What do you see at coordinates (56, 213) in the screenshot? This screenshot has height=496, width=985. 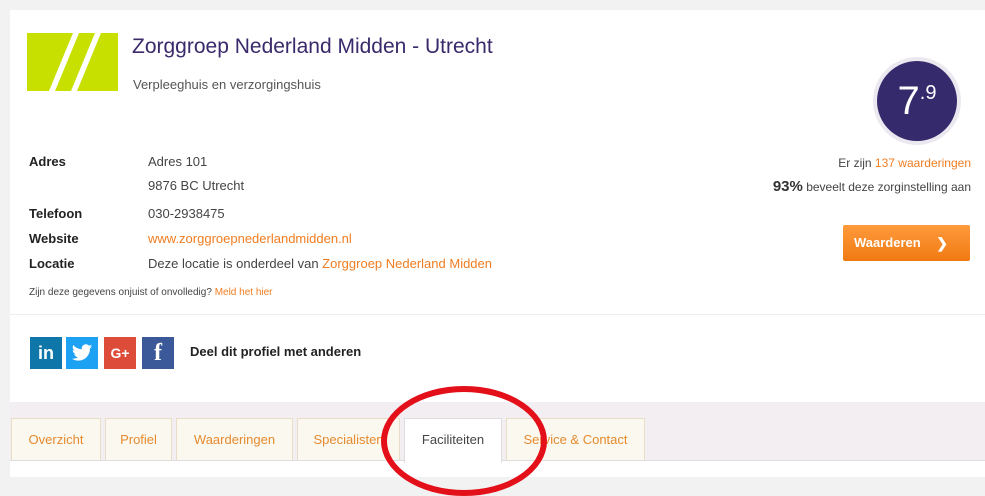 I see `phone-label: Telefoon` at bounding box center [56, 213].